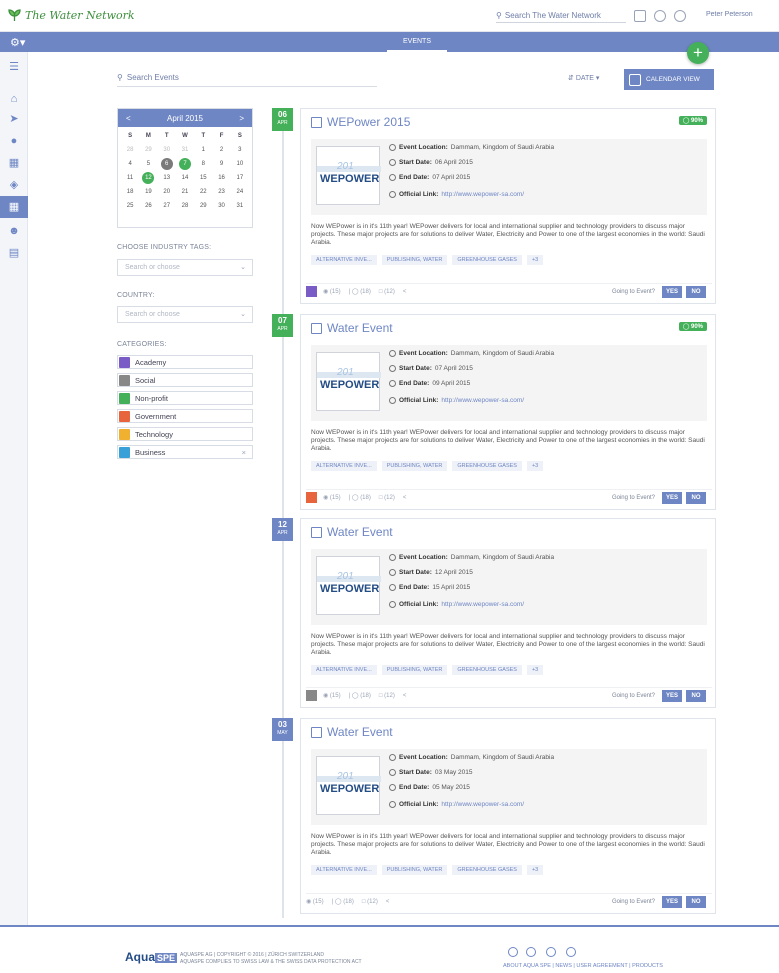 This screenshot has width=779, height=973. I want to click on calendar-day: 30, so click(167, 150).